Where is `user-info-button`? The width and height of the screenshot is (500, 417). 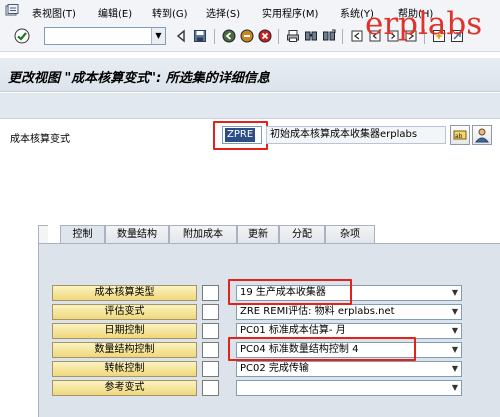
user-info-button is located at coordinates (482, 135).